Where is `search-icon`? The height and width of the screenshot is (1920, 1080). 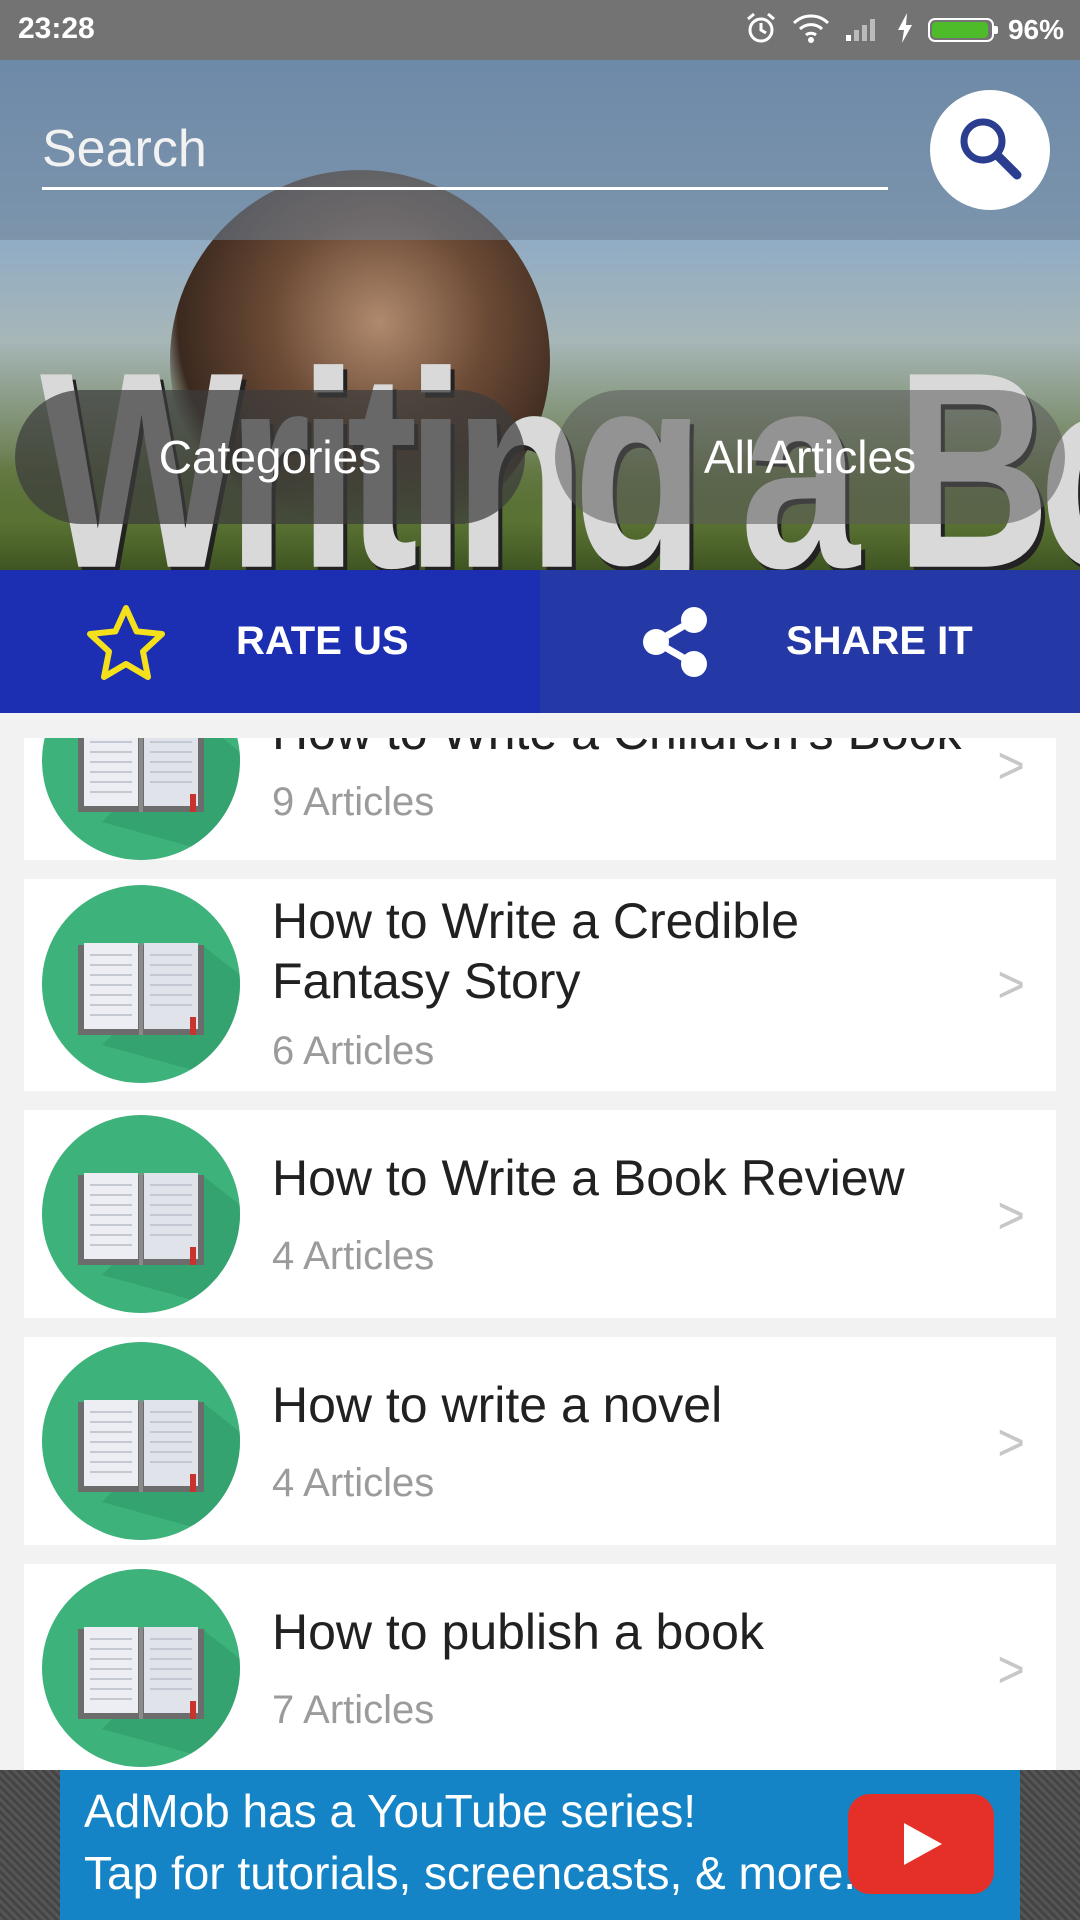 search-icon is located at coordinates (990, 150).